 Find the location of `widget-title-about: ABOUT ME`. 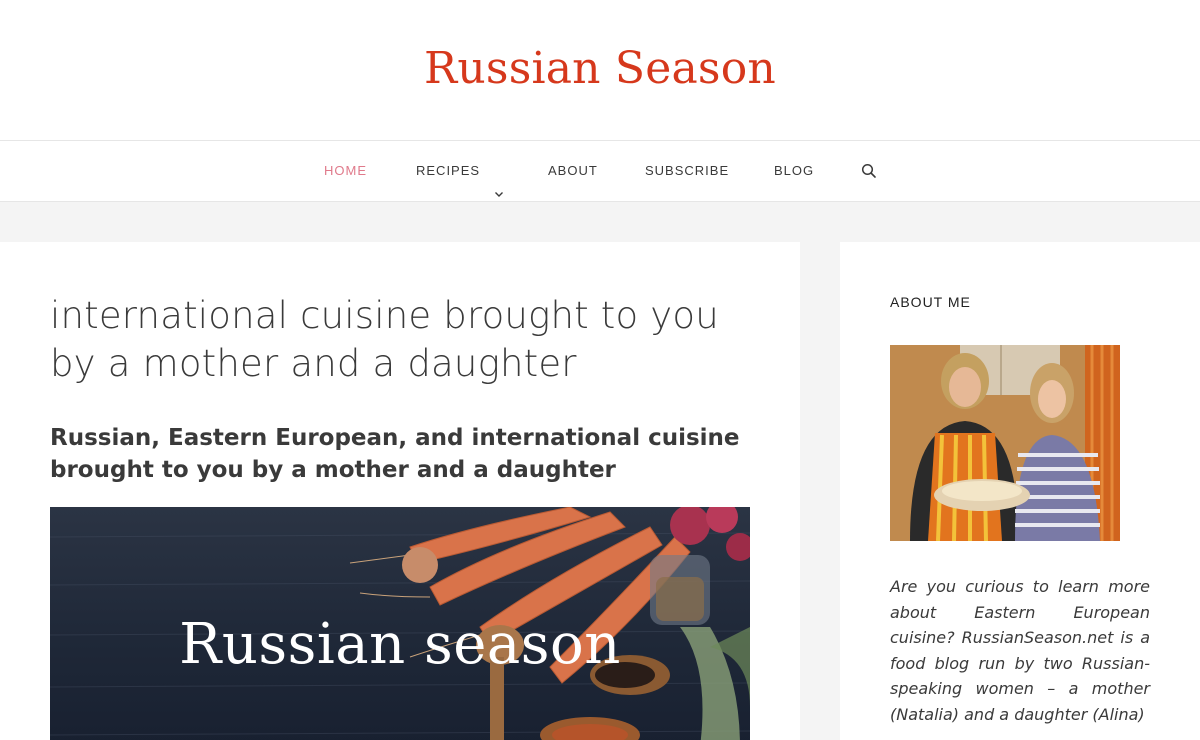

widget-title-about: ABOUT ME is located at coordinates (930, 302).